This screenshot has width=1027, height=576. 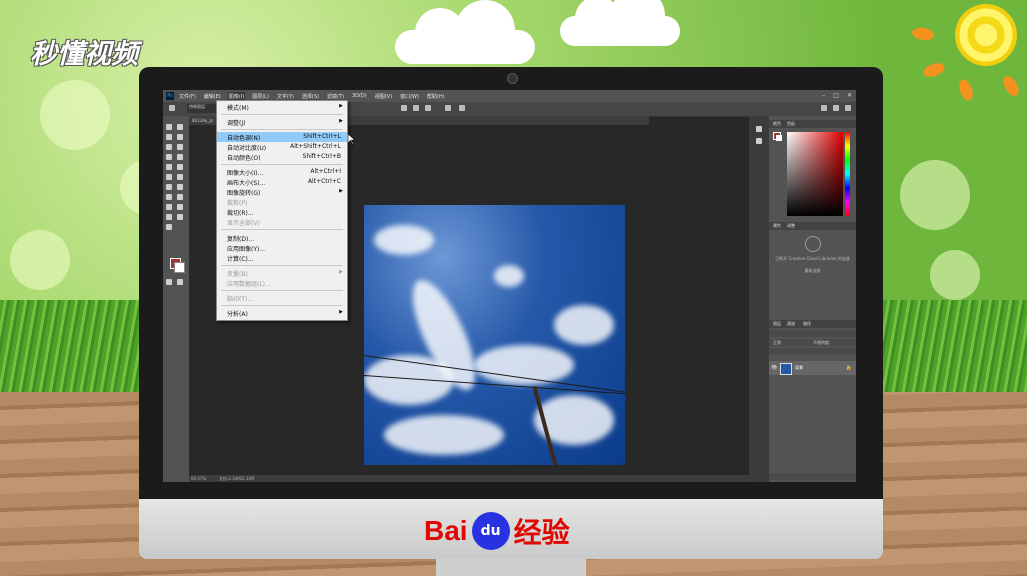 What do you see at coordinates (180, 207) in the screenshot?
I see `shape-tool-icon` at bounding box center [180, 207].